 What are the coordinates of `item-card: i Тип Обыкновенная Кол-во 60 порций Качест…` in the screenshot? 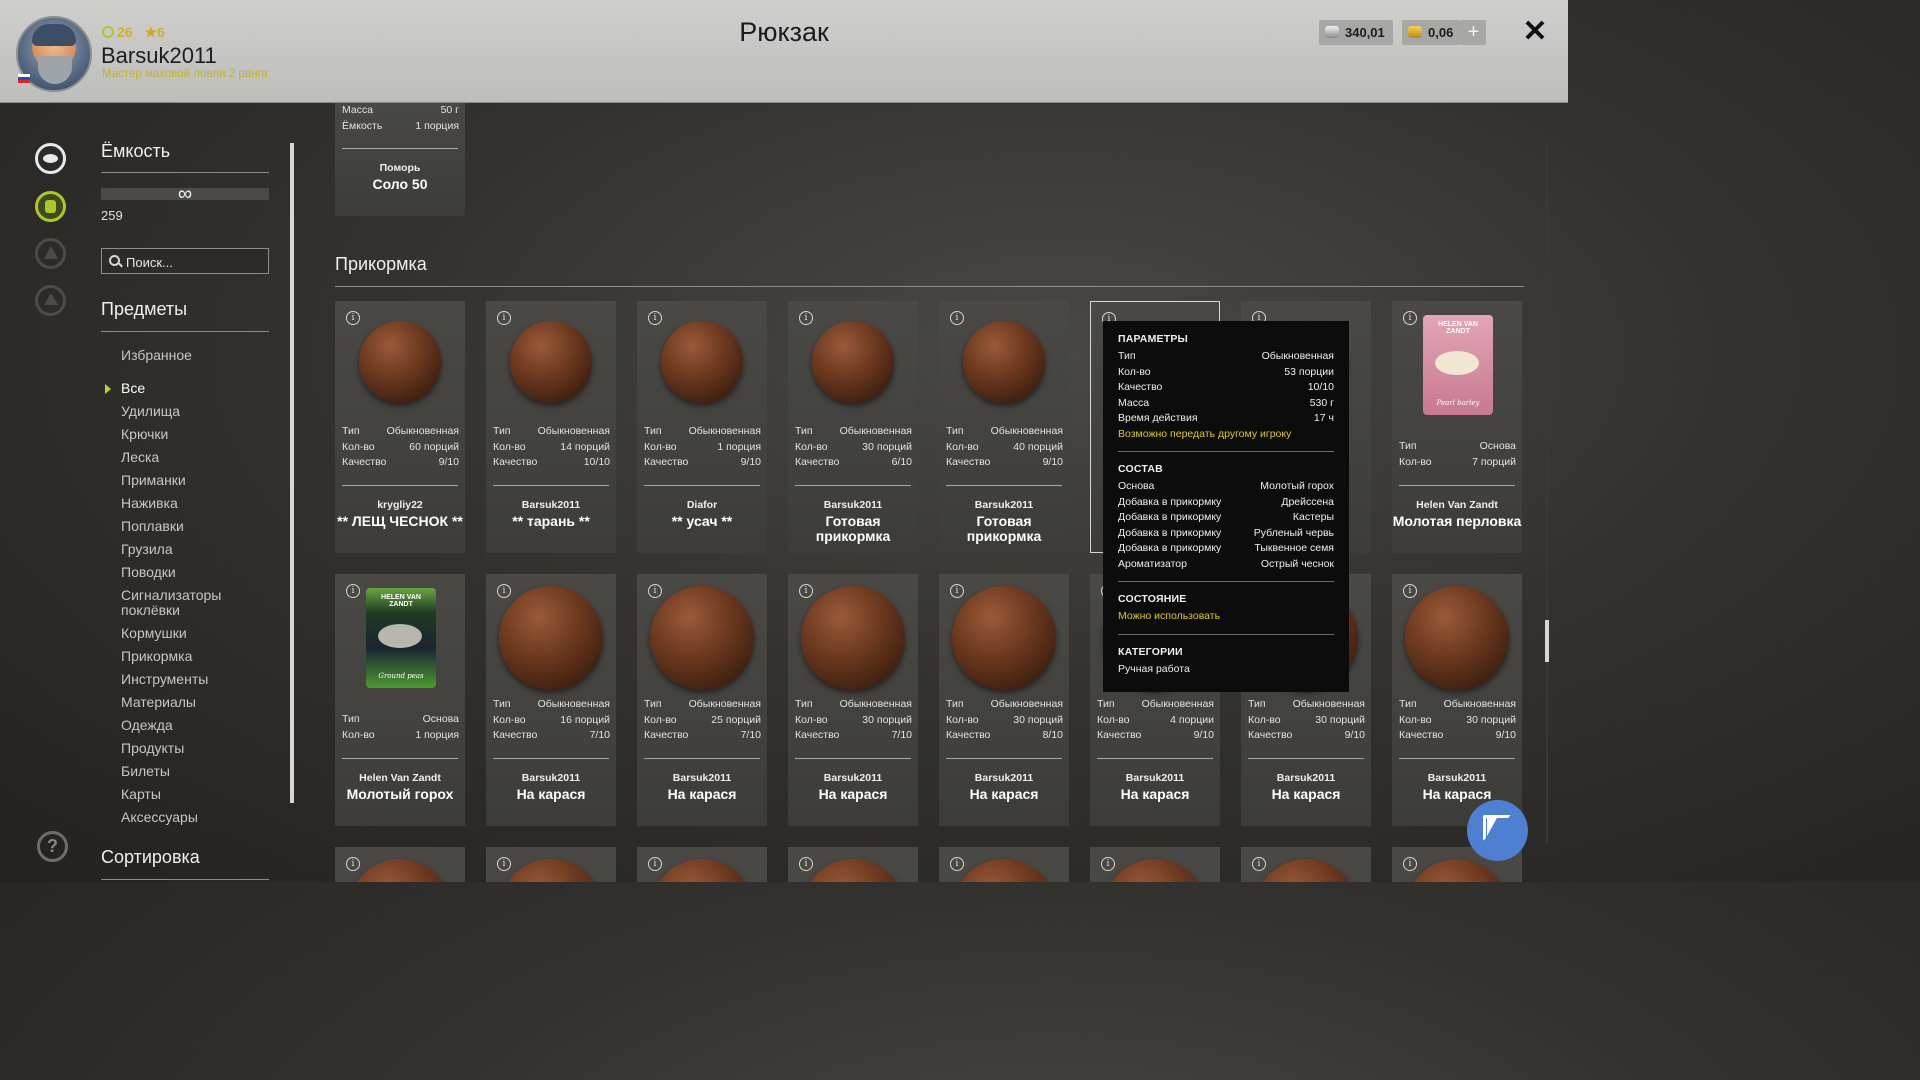 It's located at (400, 427).